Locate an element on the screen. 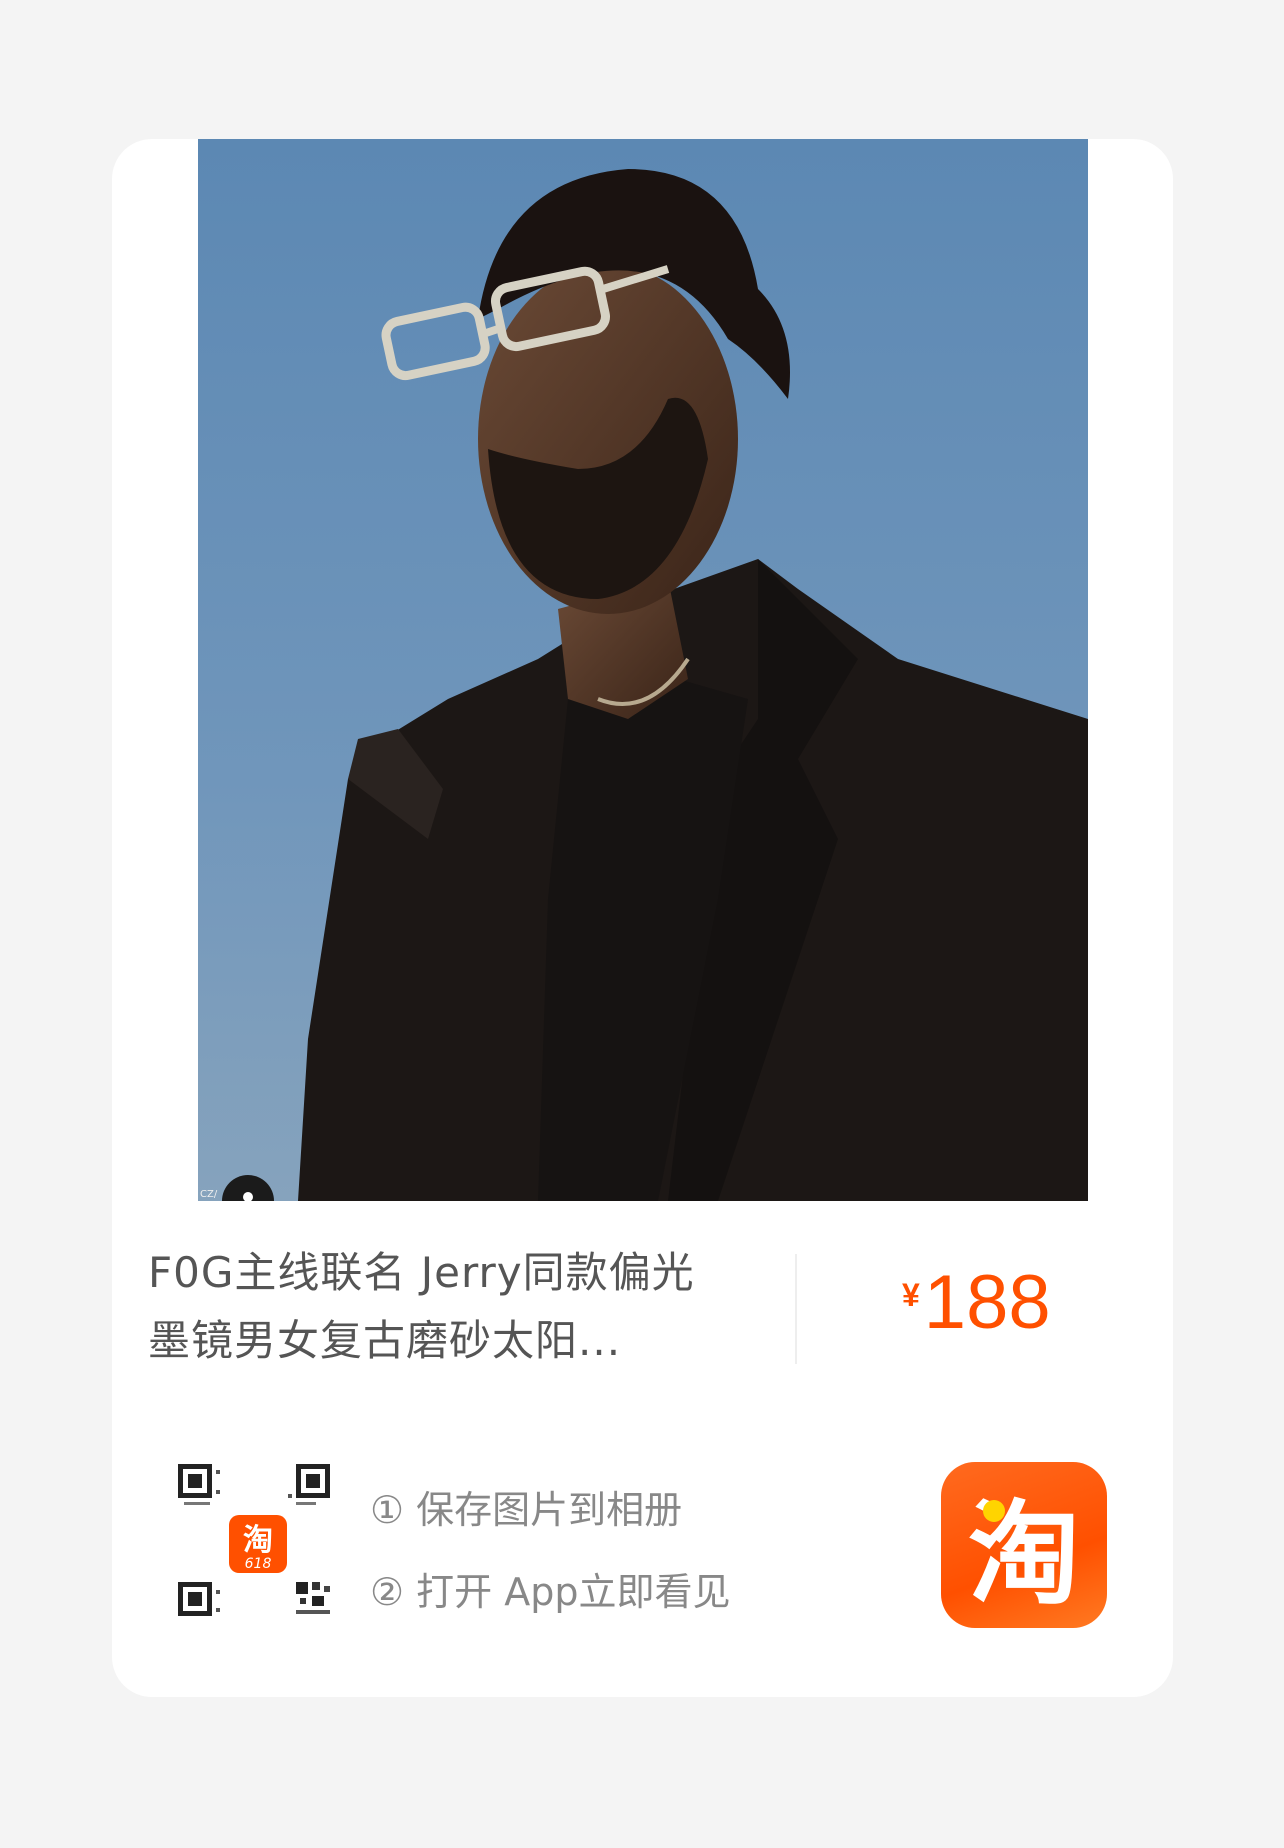  qr-badge-glyph: 淘 is located at coordinates (258, 1540).